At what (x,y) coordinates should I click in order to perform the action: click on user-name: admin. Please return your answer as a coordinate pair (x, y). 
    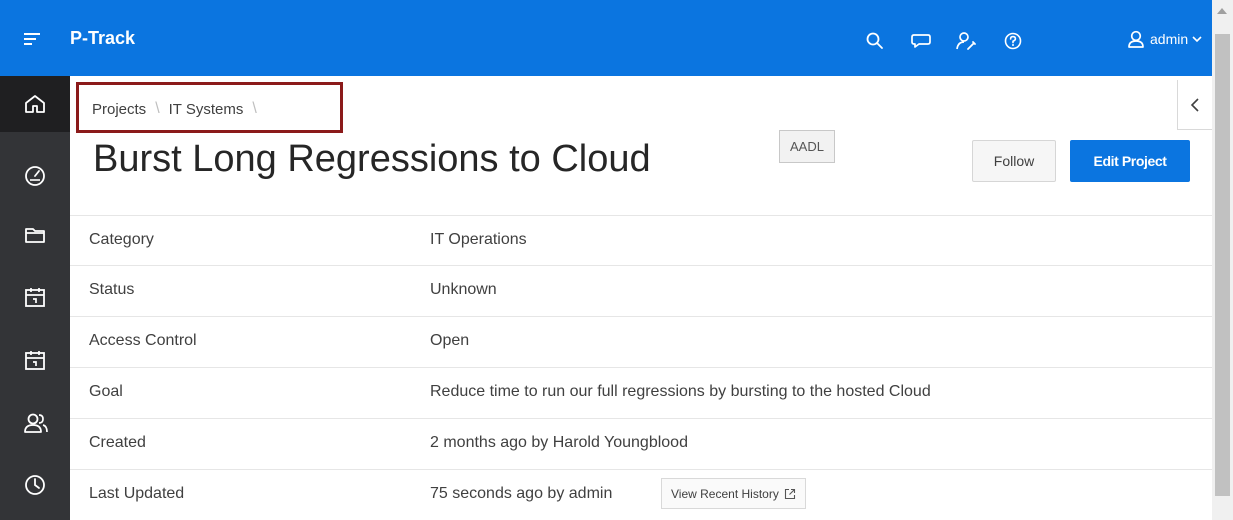
    Looking at the image, I should click on (1169, 39).